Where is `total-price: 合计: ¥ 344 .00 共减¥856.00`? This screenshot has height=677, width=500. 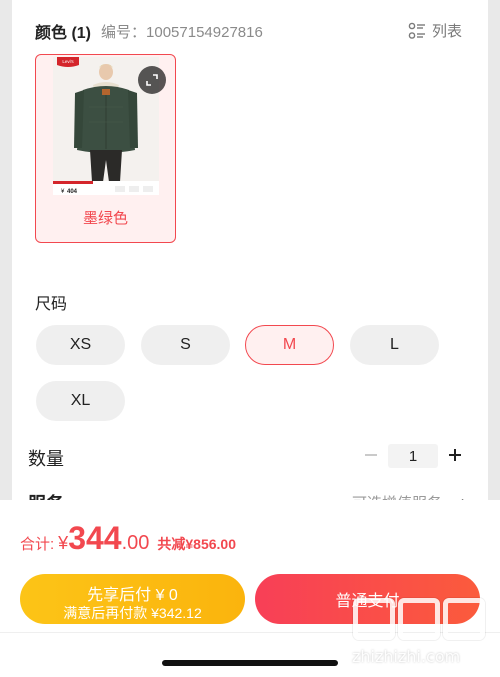
total-price: 合计: ¥ 344 .00 共减¥856.00 is located at coordinates (128, 538).